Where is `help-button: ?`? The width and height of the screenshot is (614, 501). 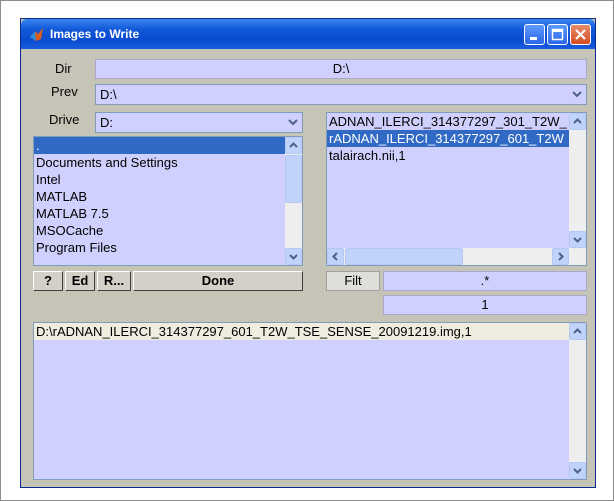
help-button: ? is located at coordinates (48, 281).